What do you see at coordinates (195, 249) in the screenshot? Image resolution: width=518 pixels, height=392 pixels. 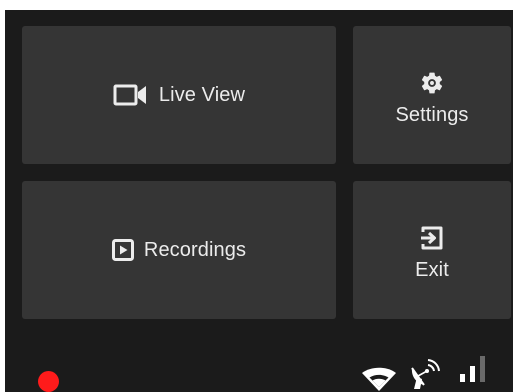 I see `recordings-label: Recordings` at bounding box center [195, 249].